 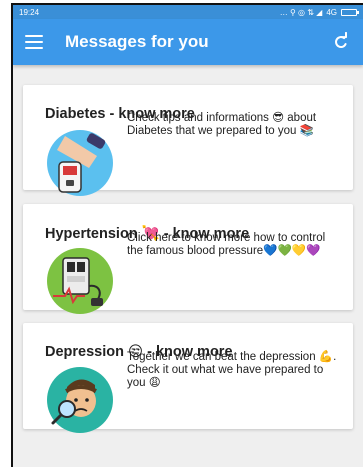 I want to click on status-icons: … ⚲ ◎ ⇅ ◢ 4G, so click(x=319, y=12).